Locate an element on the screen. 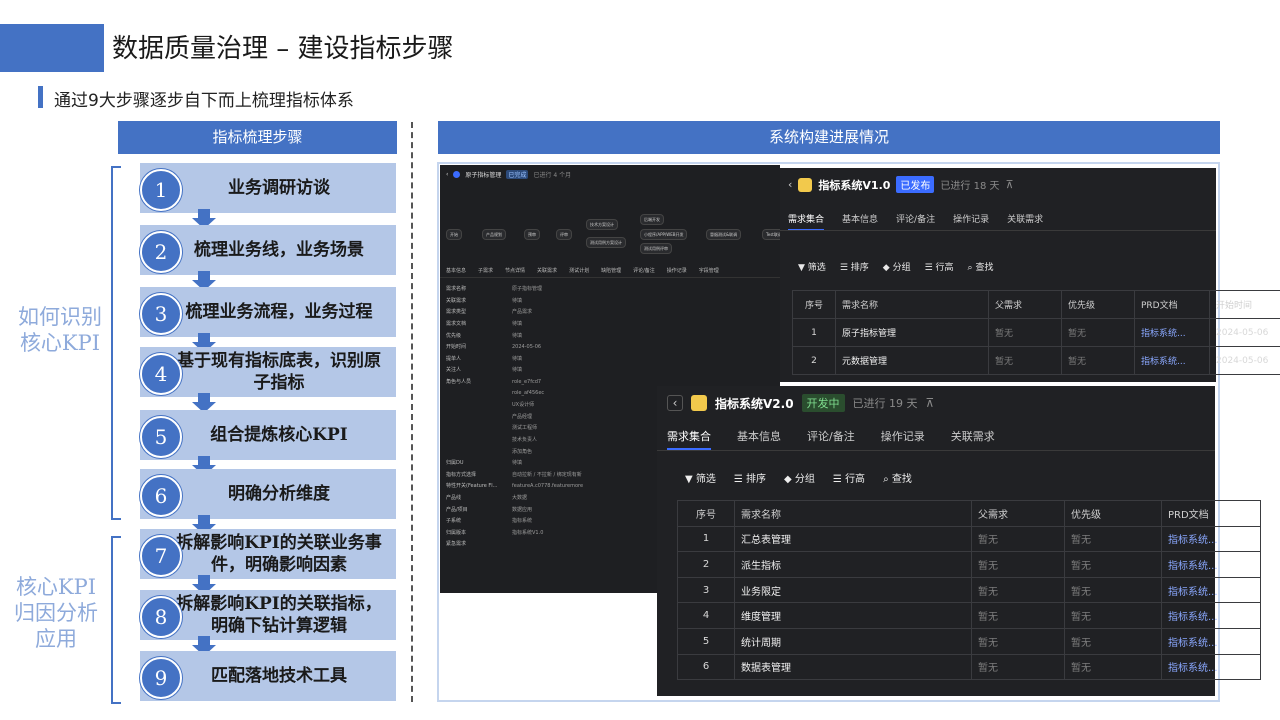 The width and height of the screenshot is (1280, 720). detail-tabs: 基本信息 子需求 节点详情 关联需求 测试计划 缺陷管理 评论/备注 操作记录 字段管理 is located at coordinates (582, 270).